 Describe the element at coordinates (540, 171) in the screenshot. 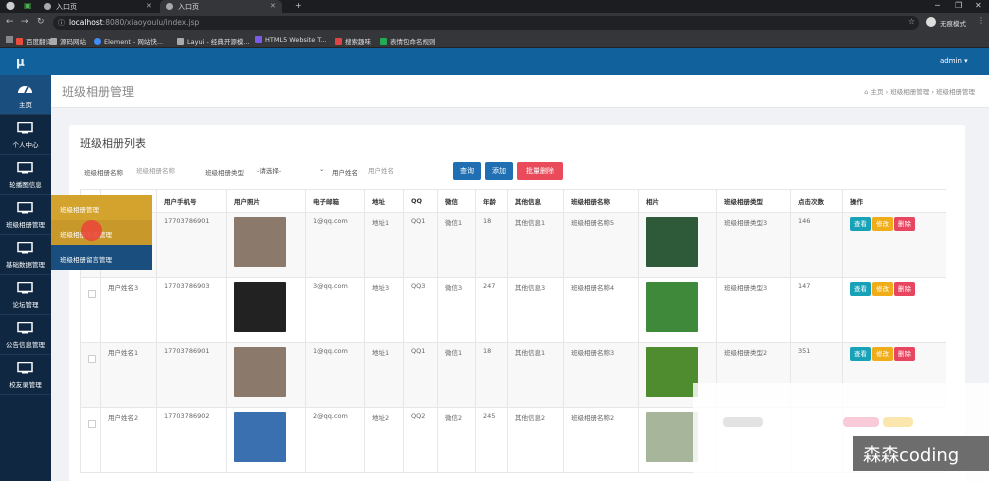

I see `batch-delete-button: 批量删除` at that location.